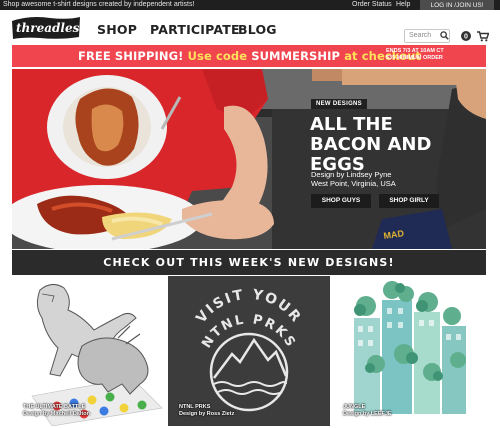  Describe the element at coordinates (367, 414) in the screenshot. I see `tile-designer: Design by LEEFJE` at that location.